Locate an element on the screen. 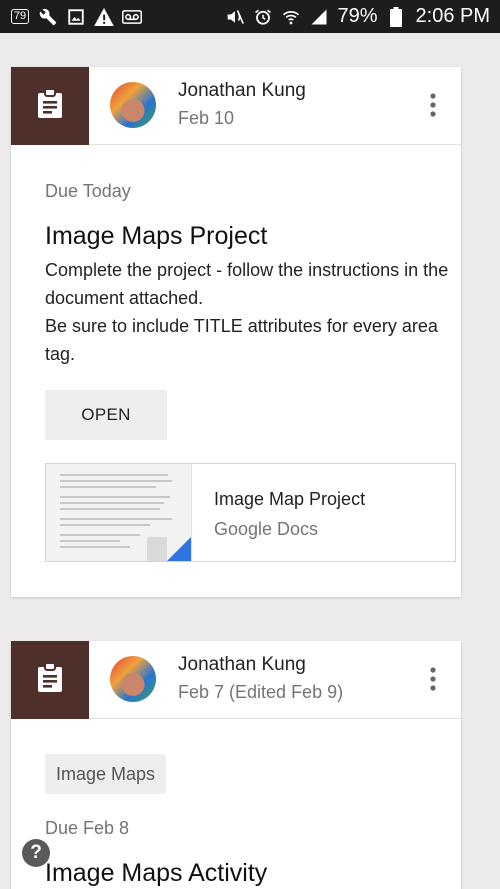 The image size is (500, 889). attachment-card: Image Map Project Google Docs is located at coordinates (250, 512).